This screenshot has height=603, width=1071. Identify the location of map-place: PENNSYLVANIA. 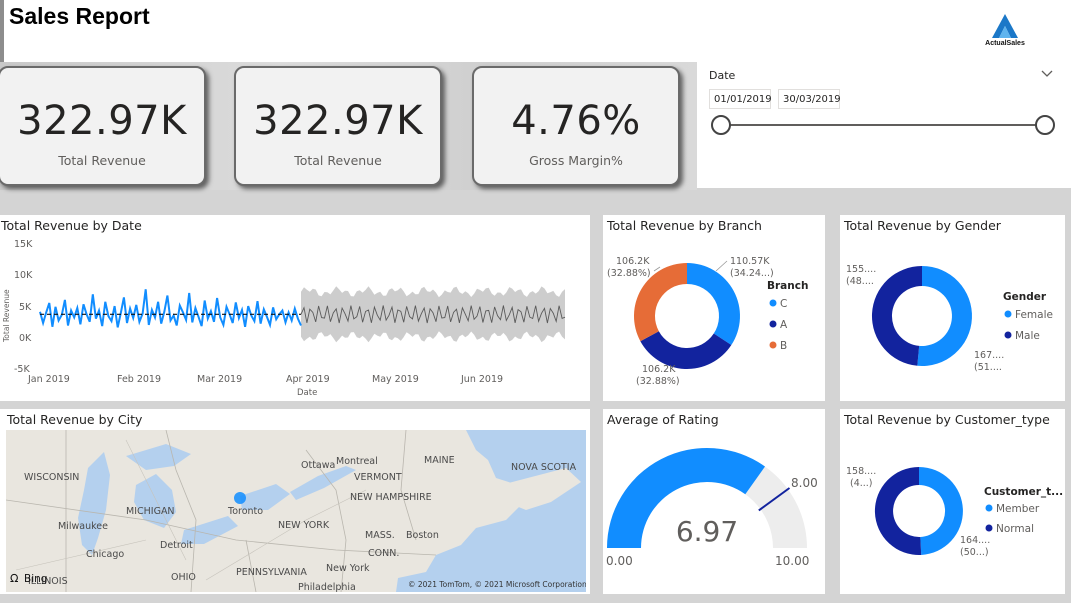
(271, 572).